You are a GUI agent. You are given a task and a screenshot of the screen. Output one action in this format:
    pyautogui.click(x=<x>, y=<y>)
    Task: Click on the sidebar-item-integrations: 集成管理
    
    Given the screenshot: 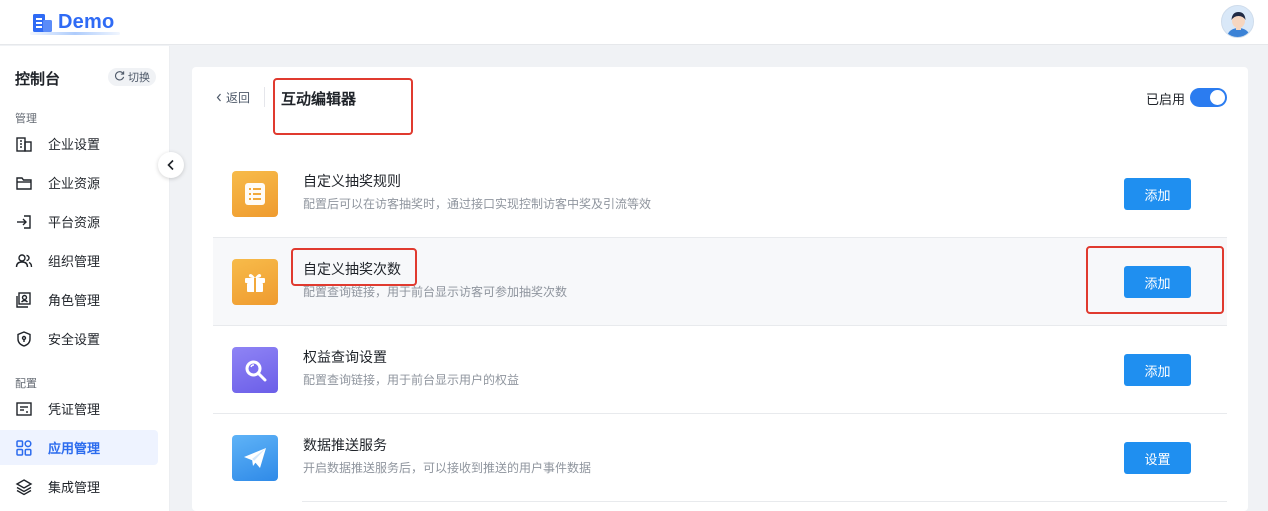 What is the action you would take?
    pyautogui.click(x=79, y=486)
    